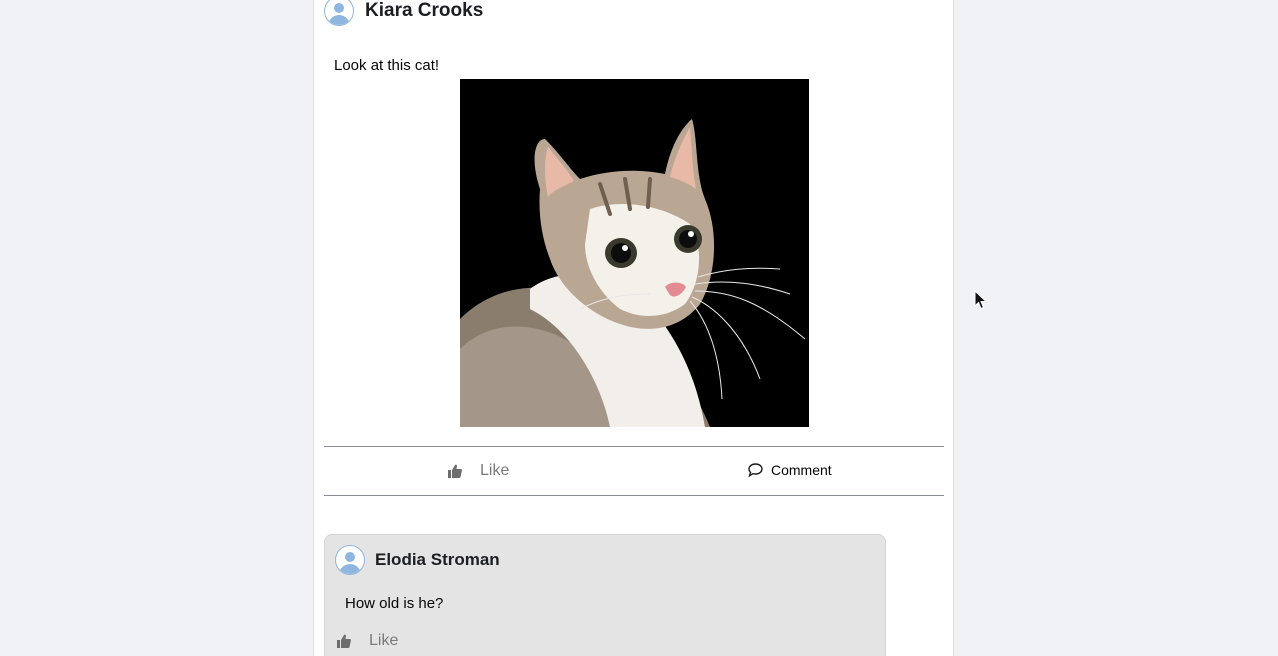  I want to click on post-header: Kiara Crooks, so click(403, 14).